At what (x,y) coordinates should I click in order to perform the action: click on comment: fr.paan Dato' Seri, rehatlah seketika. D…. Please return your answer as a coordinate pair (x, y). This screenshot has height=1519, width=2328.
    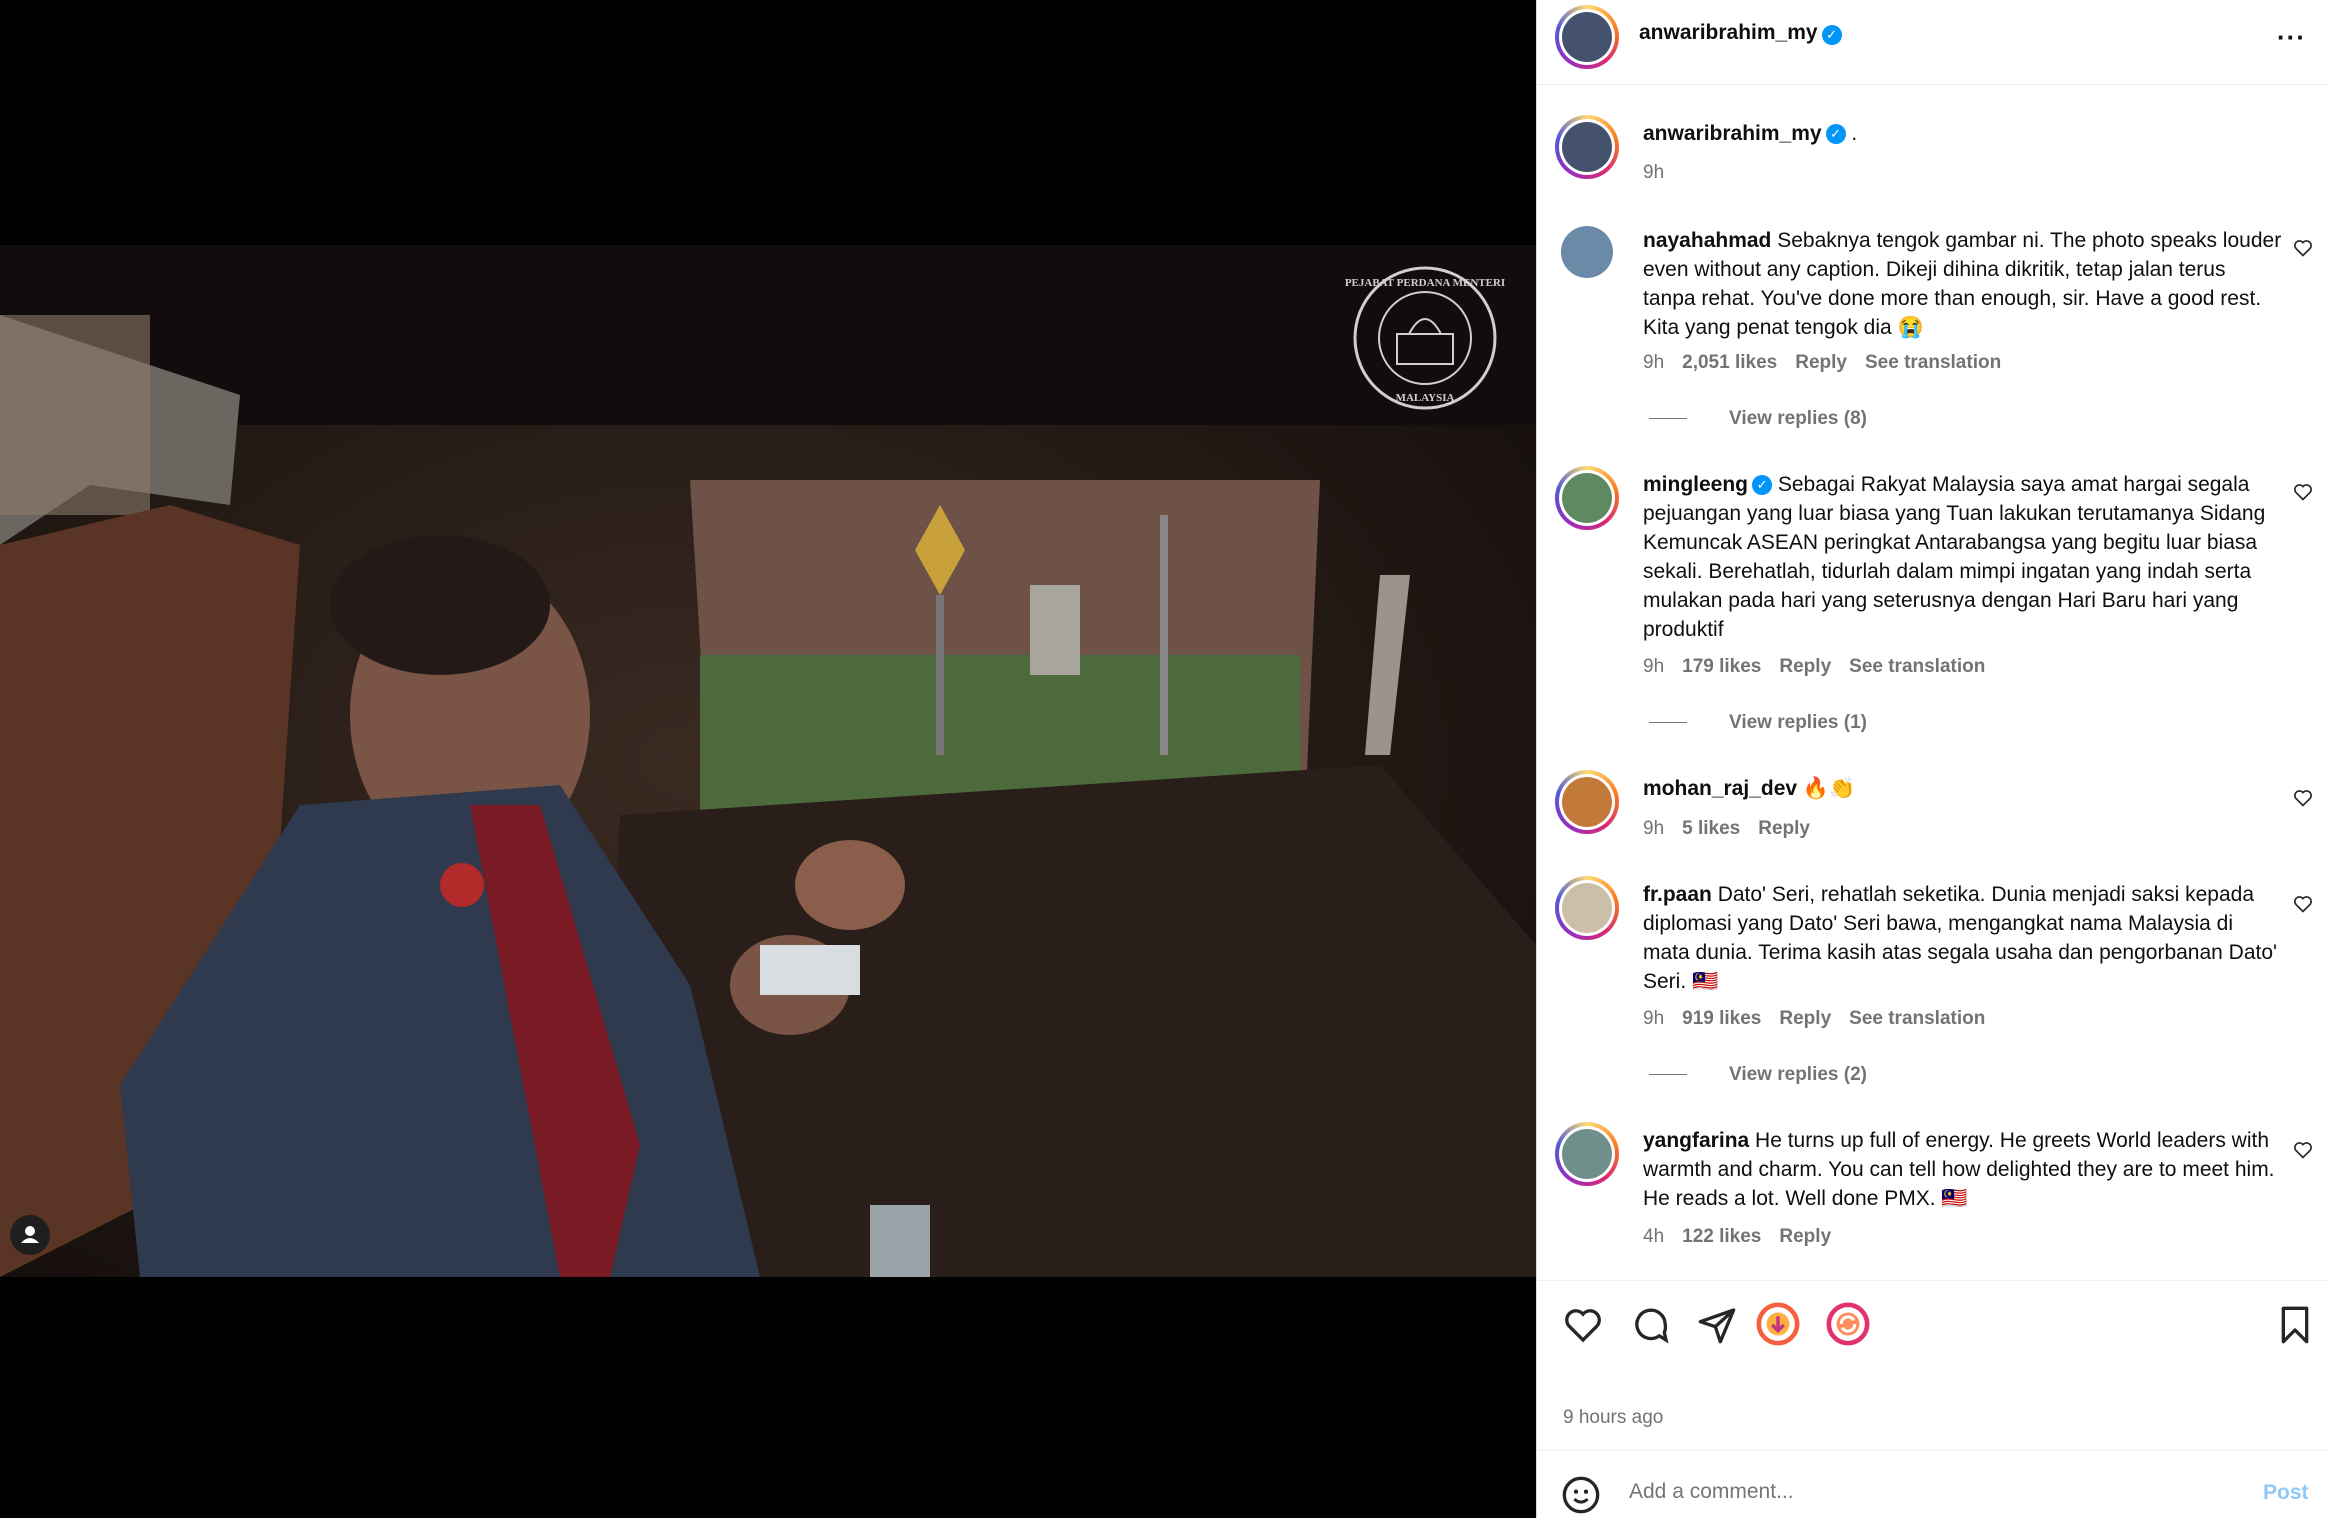
    Looking at the image, I should click on (1932, 981).